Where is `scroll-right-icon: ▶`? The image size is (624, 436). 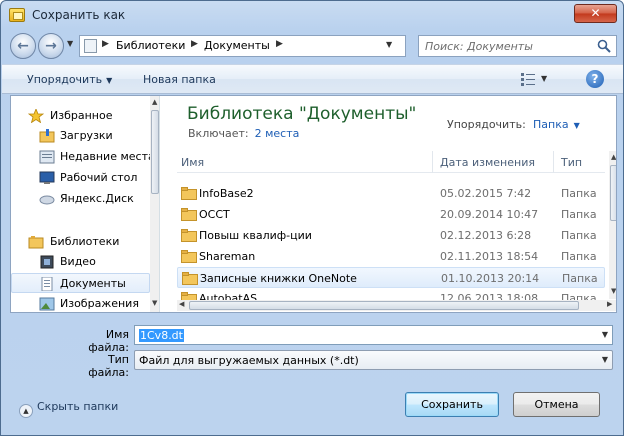
scroll-right-icon: ▶ is located at coordinates (609, 304).